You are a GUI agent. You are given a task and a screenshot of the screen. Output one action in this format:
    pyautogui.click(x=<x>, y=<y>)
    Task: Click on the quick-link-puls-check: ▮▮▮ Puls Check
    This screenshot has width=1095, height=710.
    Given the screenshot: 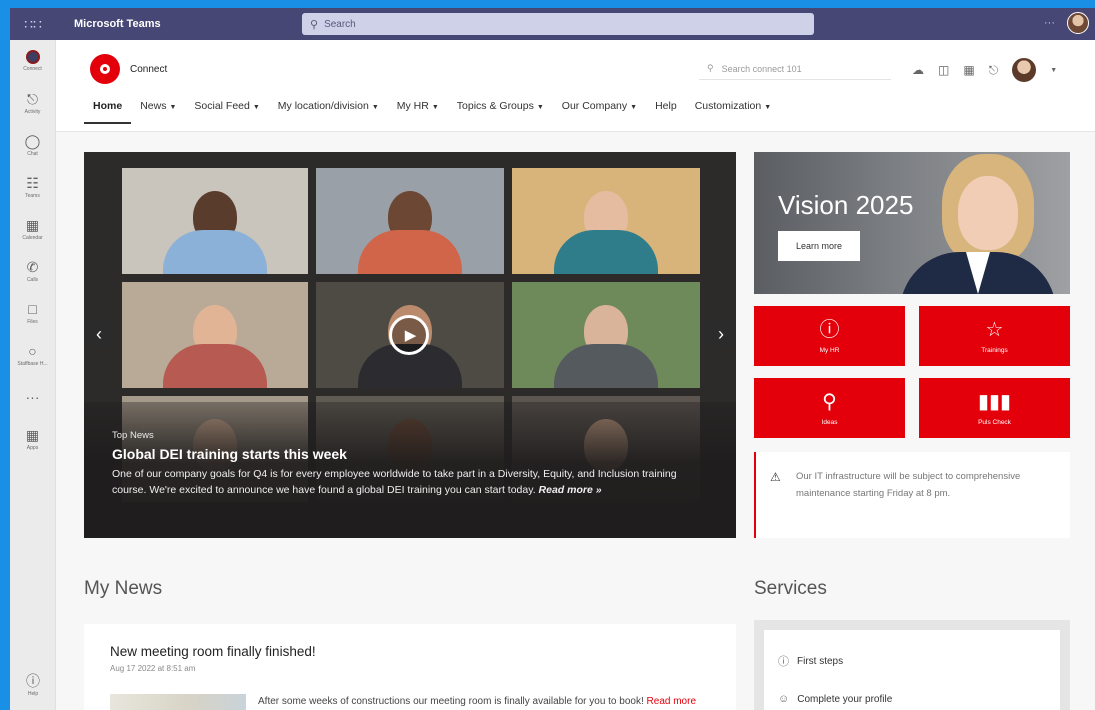 What is the action you would take?
    pyautogui.click(x=994, y=408)
    